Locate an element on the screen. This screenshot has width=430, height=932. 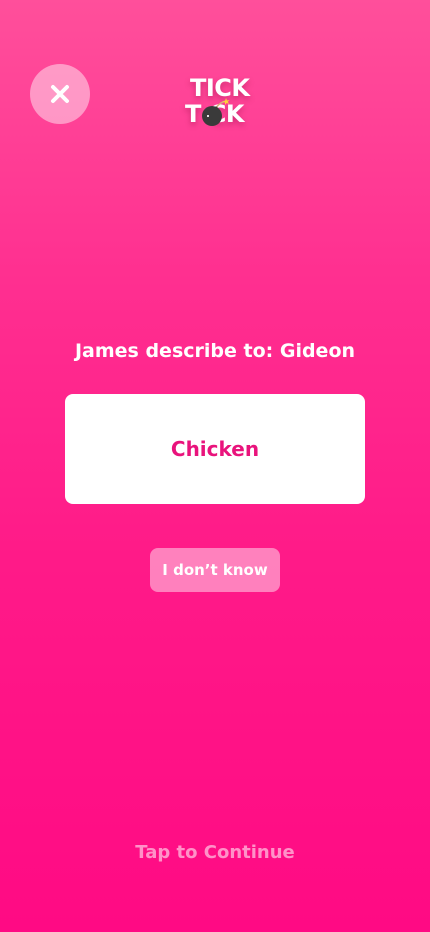
close-icon is located at coordinates (60, 94).